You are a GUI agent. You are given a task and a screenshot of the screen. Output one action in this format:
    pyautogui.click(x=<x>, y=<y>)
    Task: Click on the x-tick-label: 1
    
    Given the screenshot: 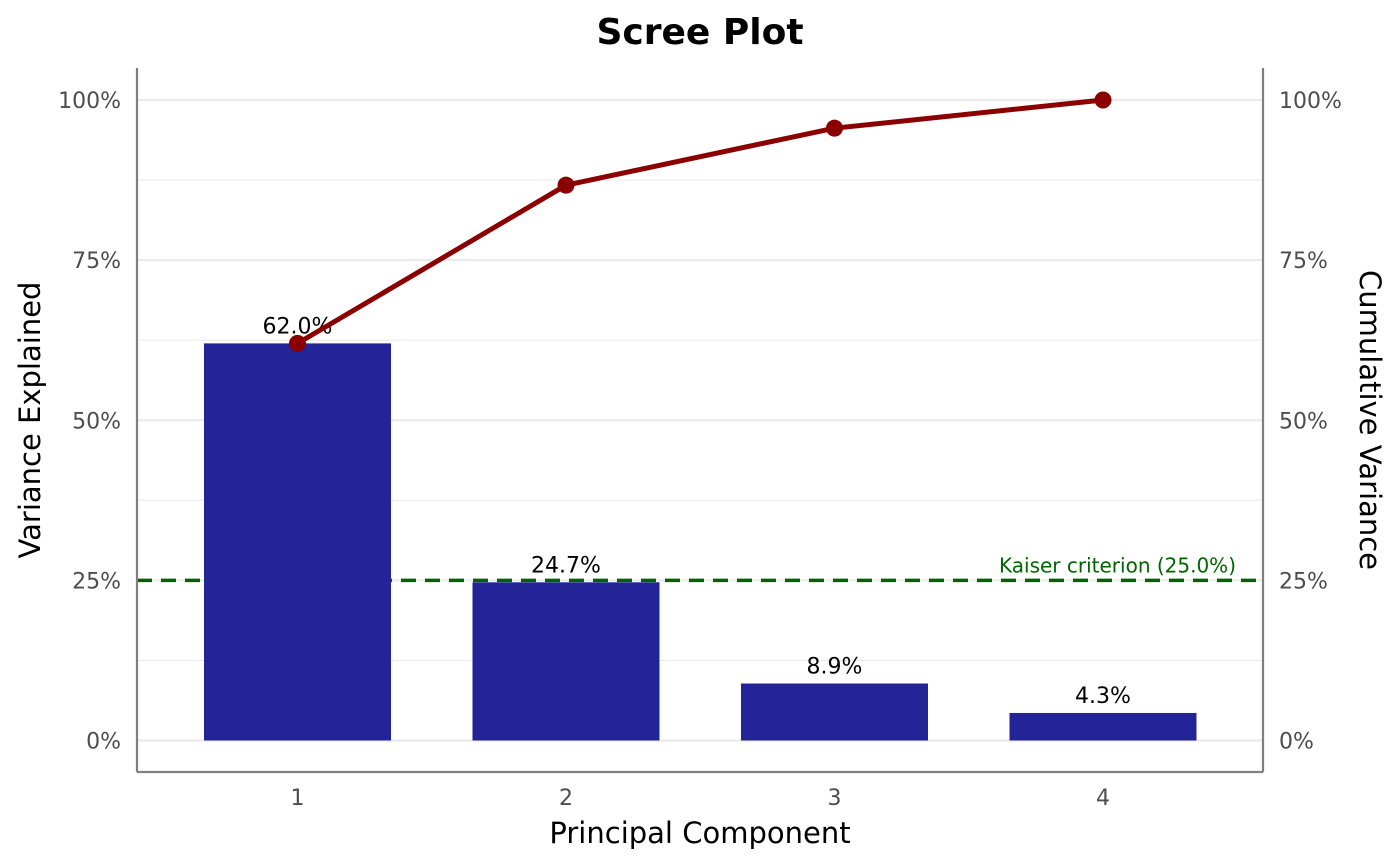 What is the action you would take?
    pyautogui.click(x=298, y=798)
    